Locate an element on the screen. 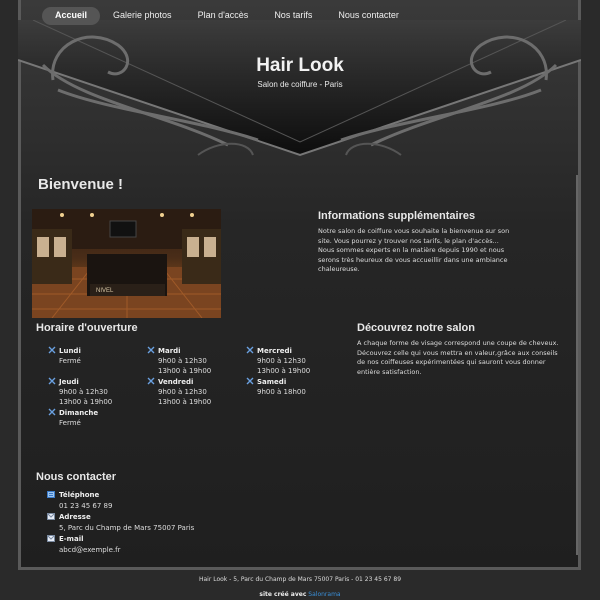 The width and height of the screenshot is (600, 600). nav-nos-tarifs: Nos tarifs is located at coordinates (293, 16).